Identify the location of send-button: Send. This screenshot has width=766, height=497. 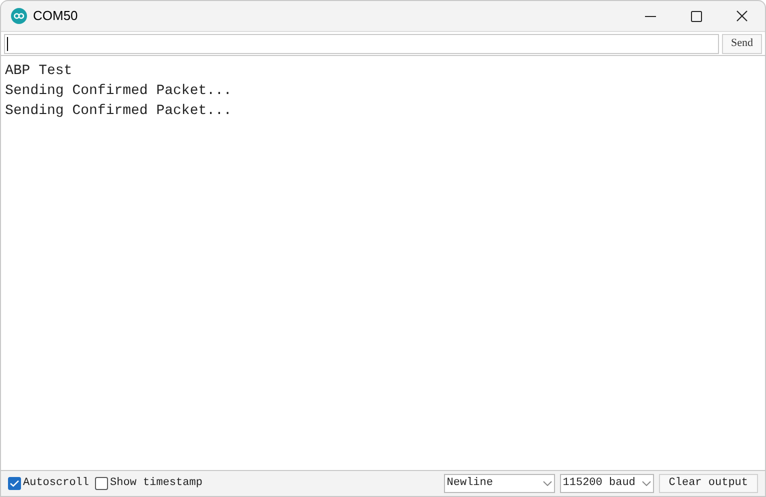
(742, 44).